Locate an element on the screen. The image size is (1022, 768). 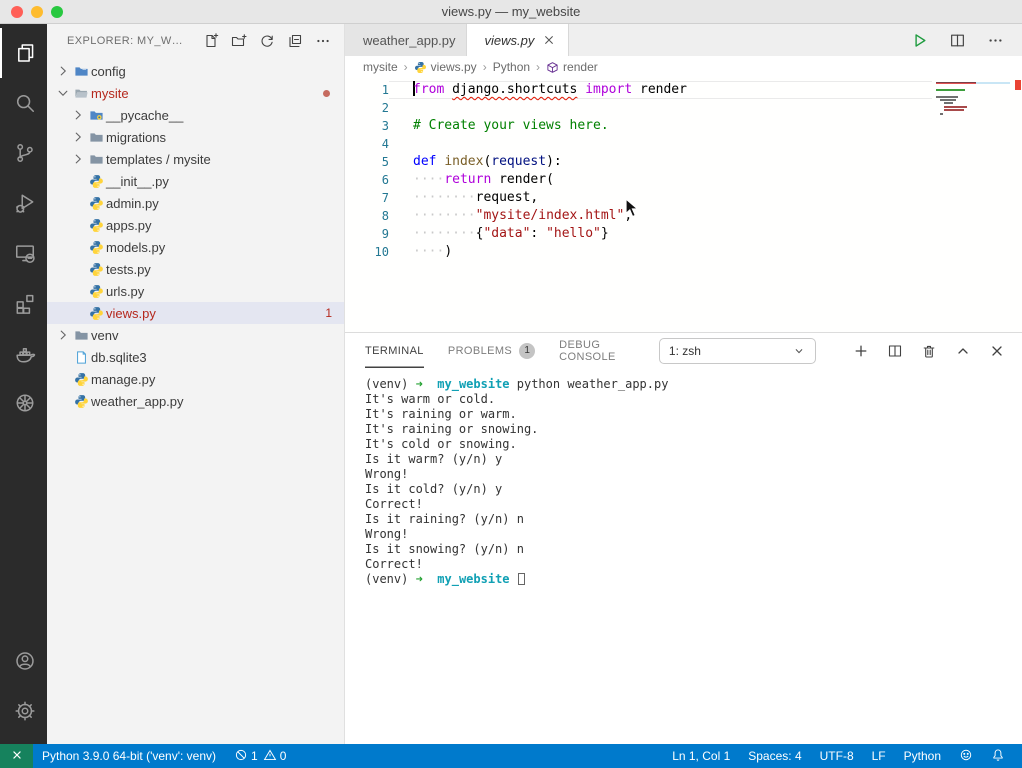
tree-item-urls-py: urls.py is located at coordinates (195, 291).